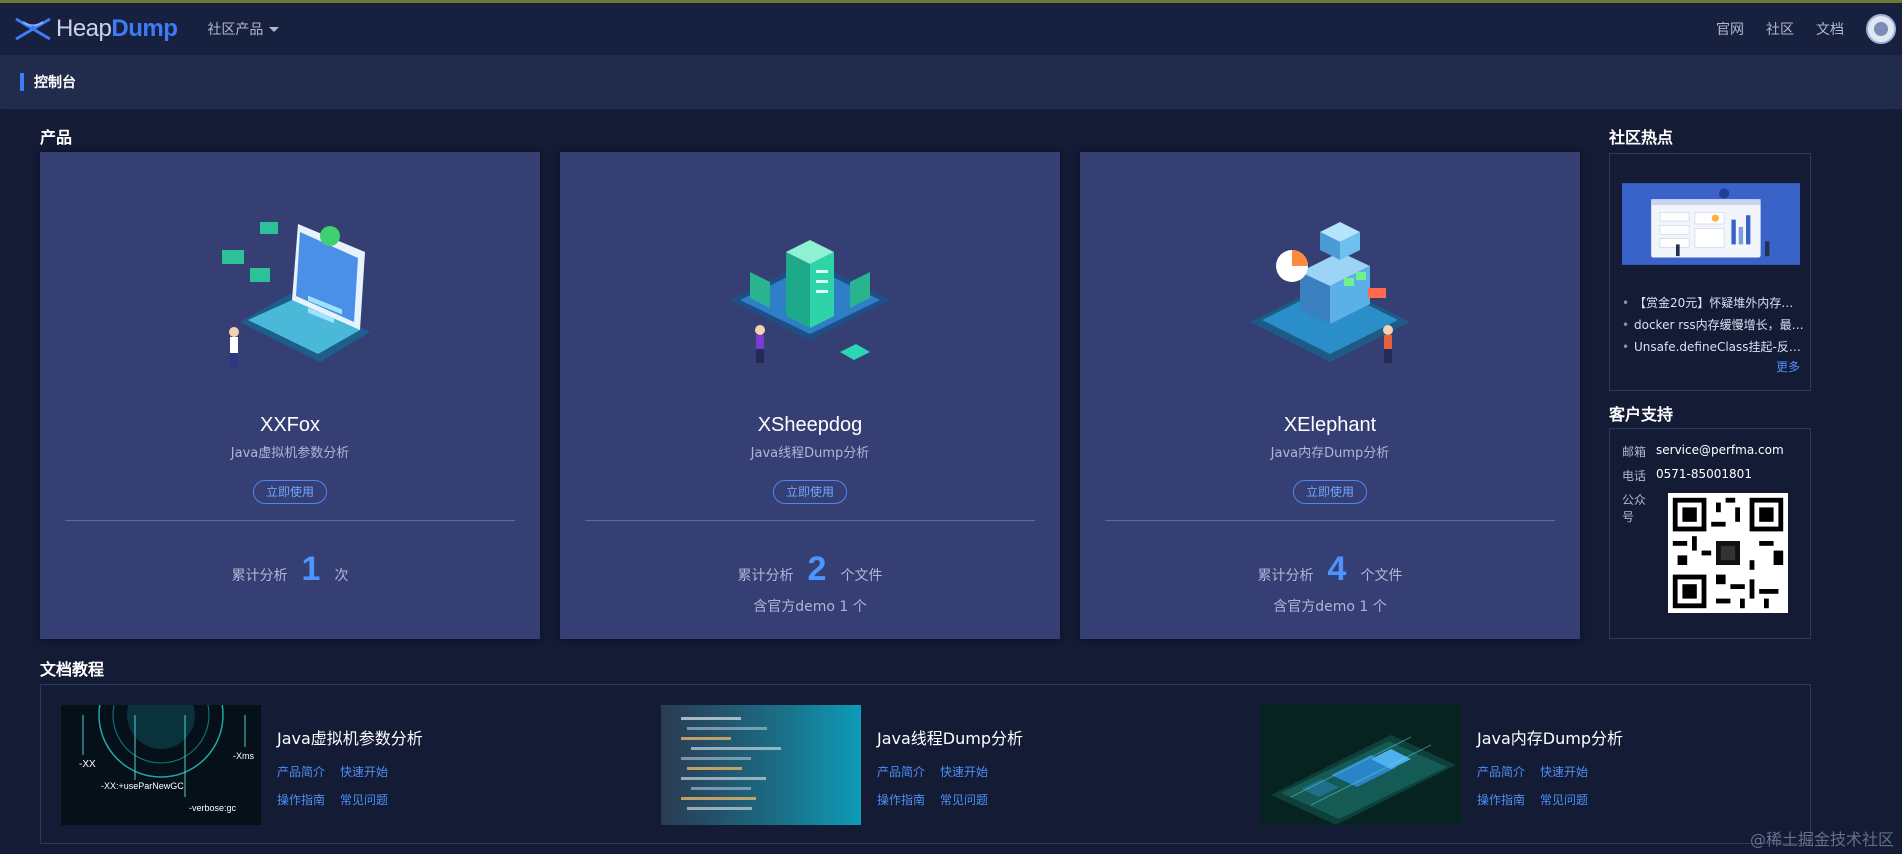 The width and height of the screenshot is (1902, 854). Describe the element at coordinates (1337, 569) in the screenshot. I see `stat-count: 4` at that location.